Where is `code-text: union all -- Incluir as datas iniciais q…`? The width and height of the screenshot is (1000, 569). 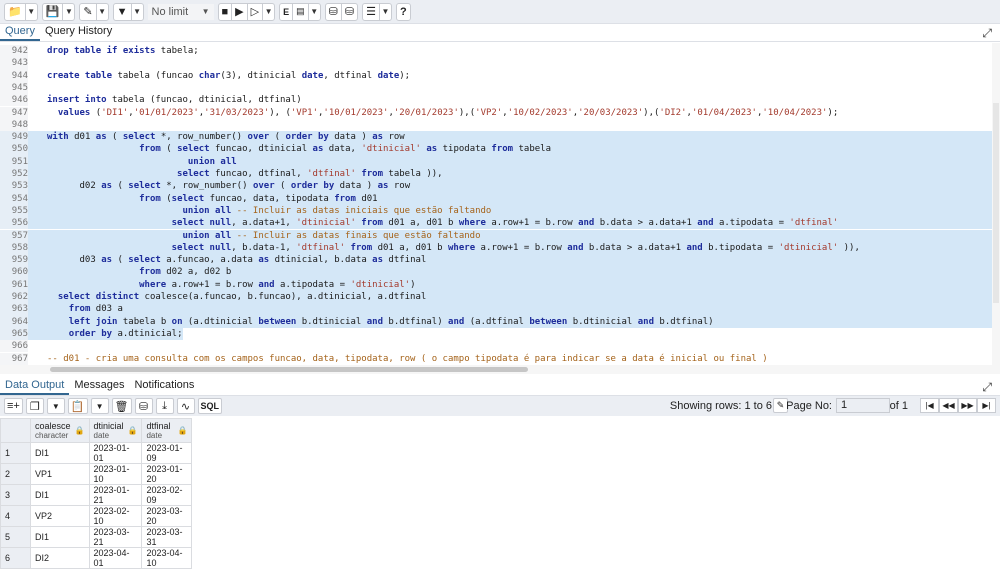 code-text: union all -- Incluir as datas iniciais q… is located at coordinates (259, 211).